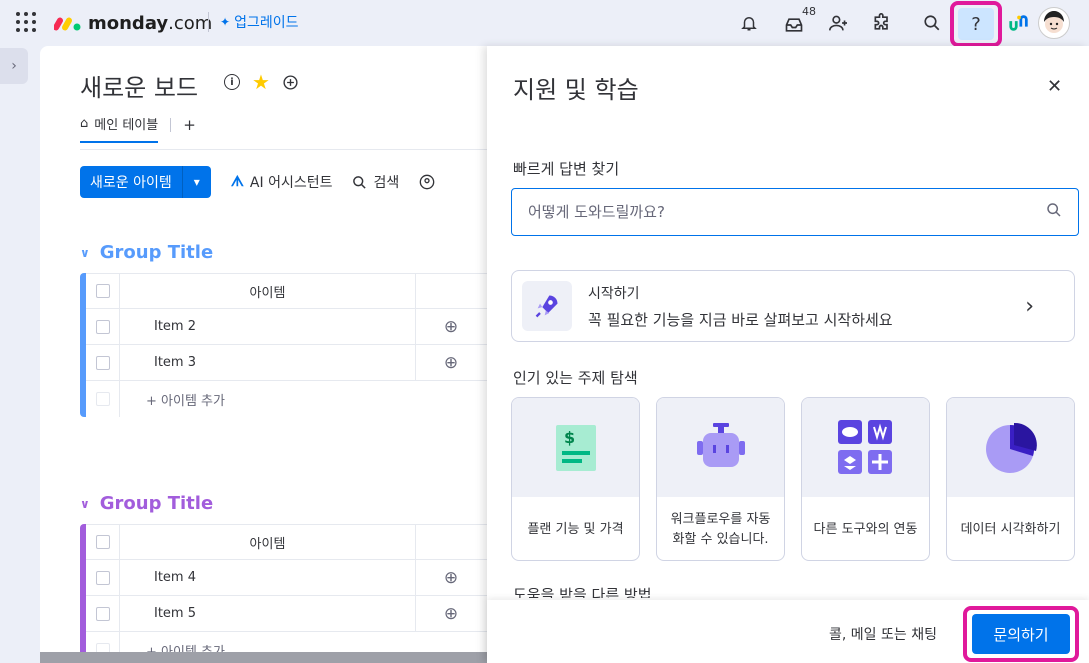  Describe the element at coordinates (749, 23) in the screenshot. I see `notifications-bell-icon` at that location.